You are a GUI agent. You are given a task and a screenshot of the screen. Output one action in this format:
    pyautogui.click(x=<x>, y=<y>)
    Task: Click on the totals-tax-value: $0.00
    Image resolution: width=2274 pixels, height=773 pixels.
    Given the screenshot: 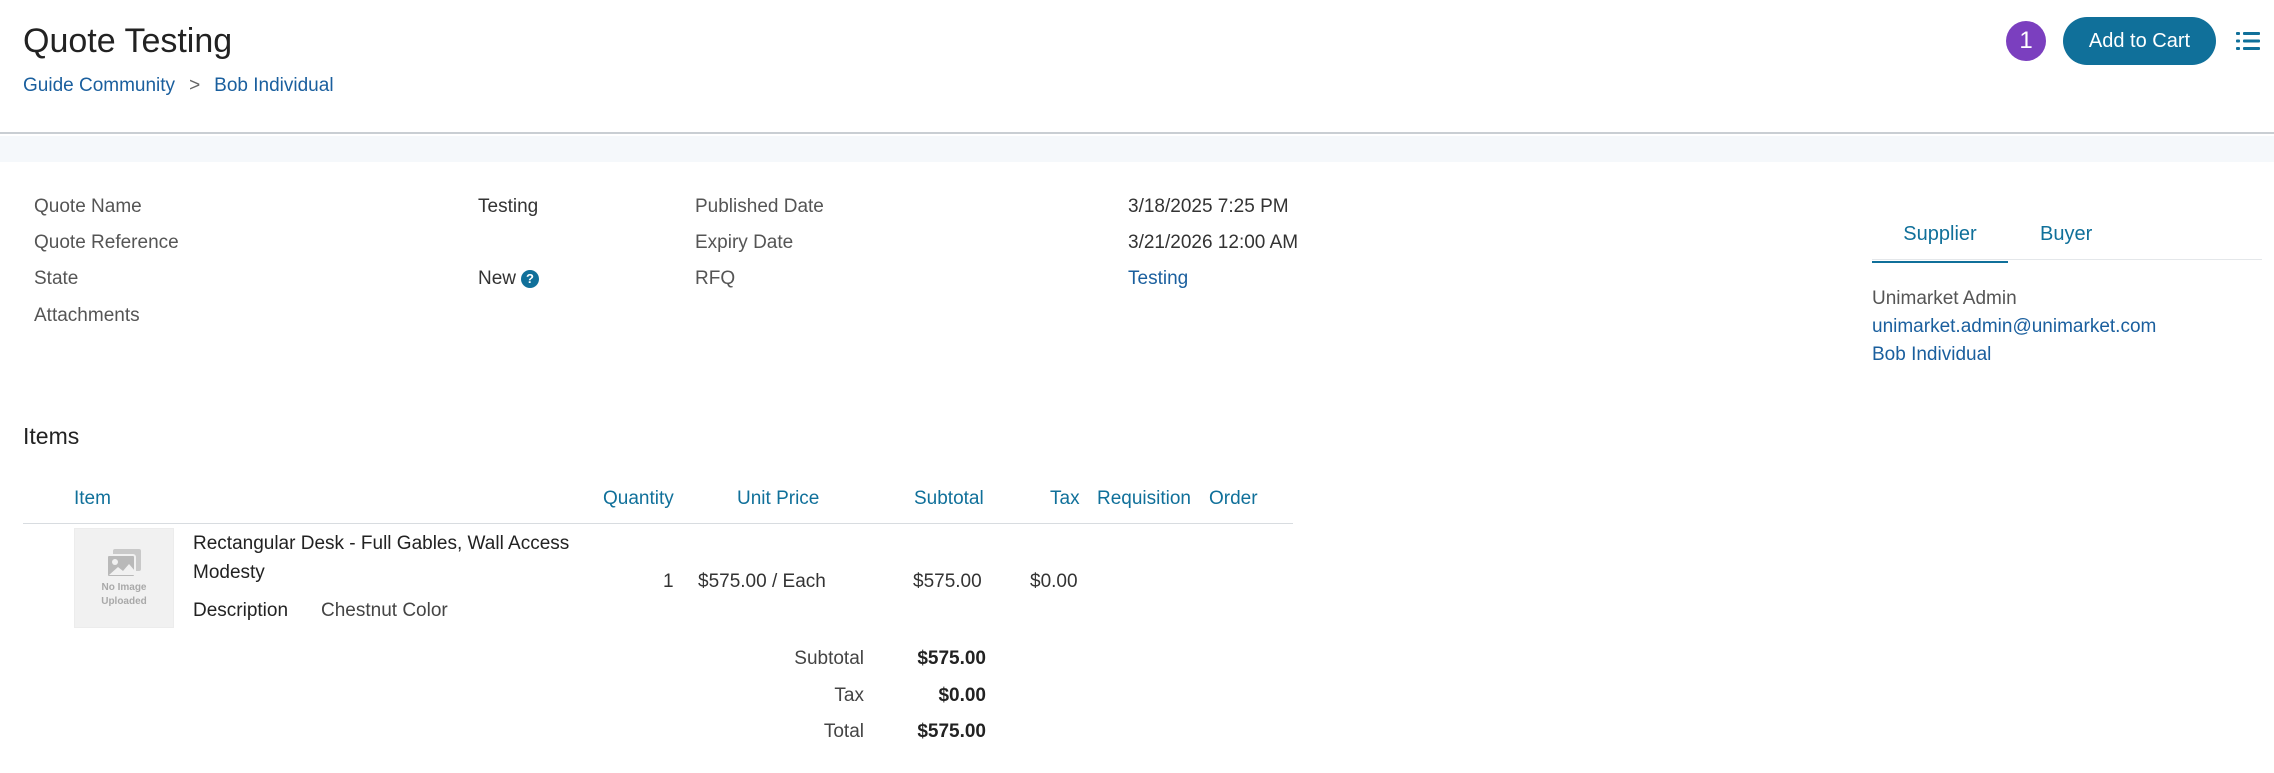 What is the action you would take?
    pyautogui.click(x=962, y=695)
    